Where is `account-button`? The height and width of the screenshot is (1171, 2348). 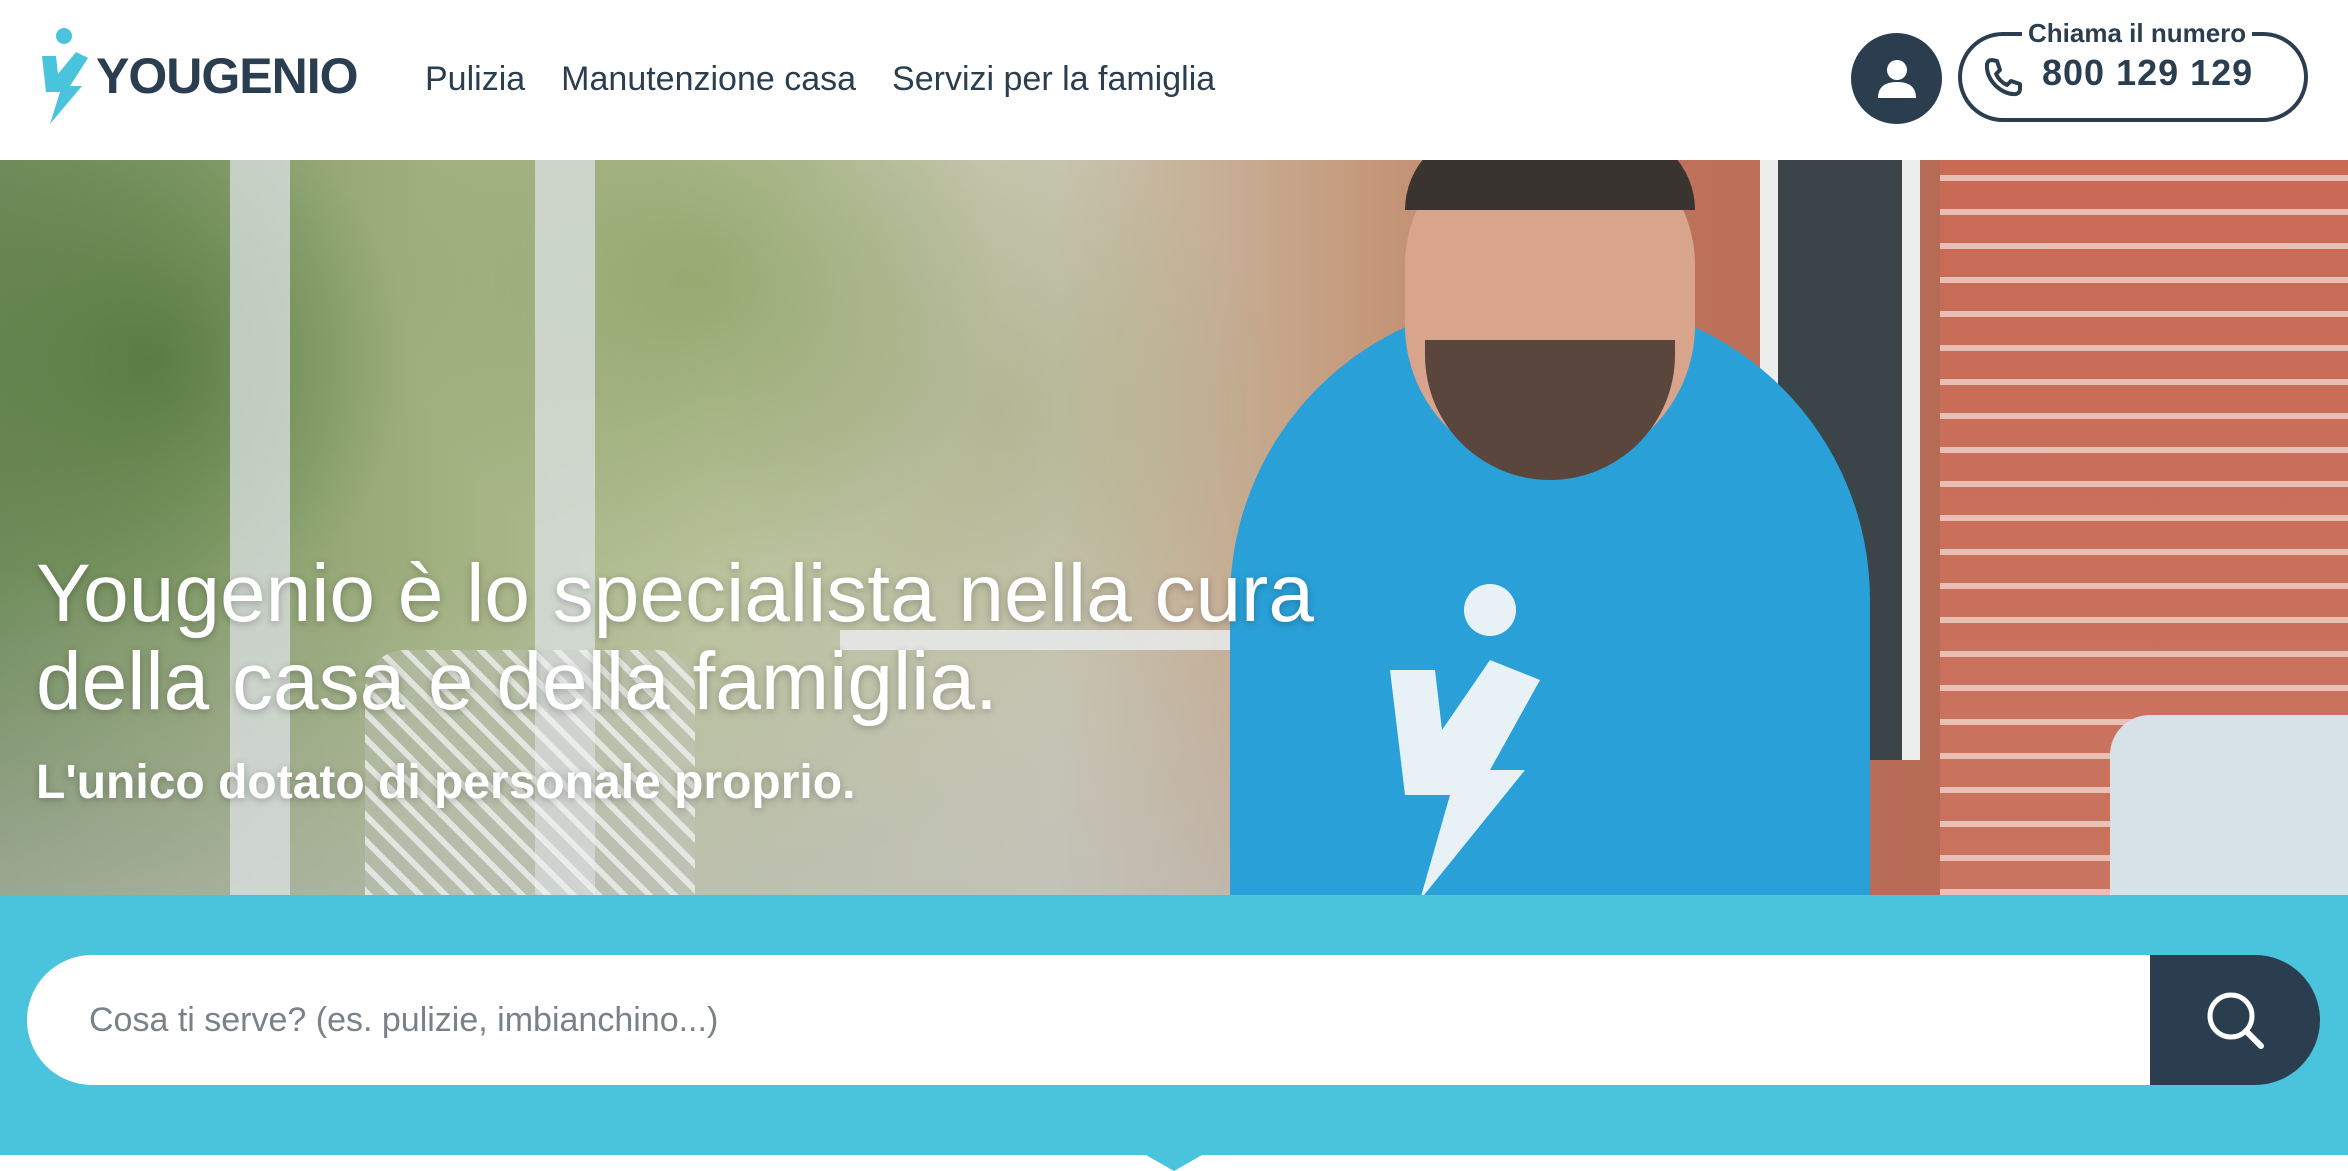
account-button is located at coordinates (1896, 78).